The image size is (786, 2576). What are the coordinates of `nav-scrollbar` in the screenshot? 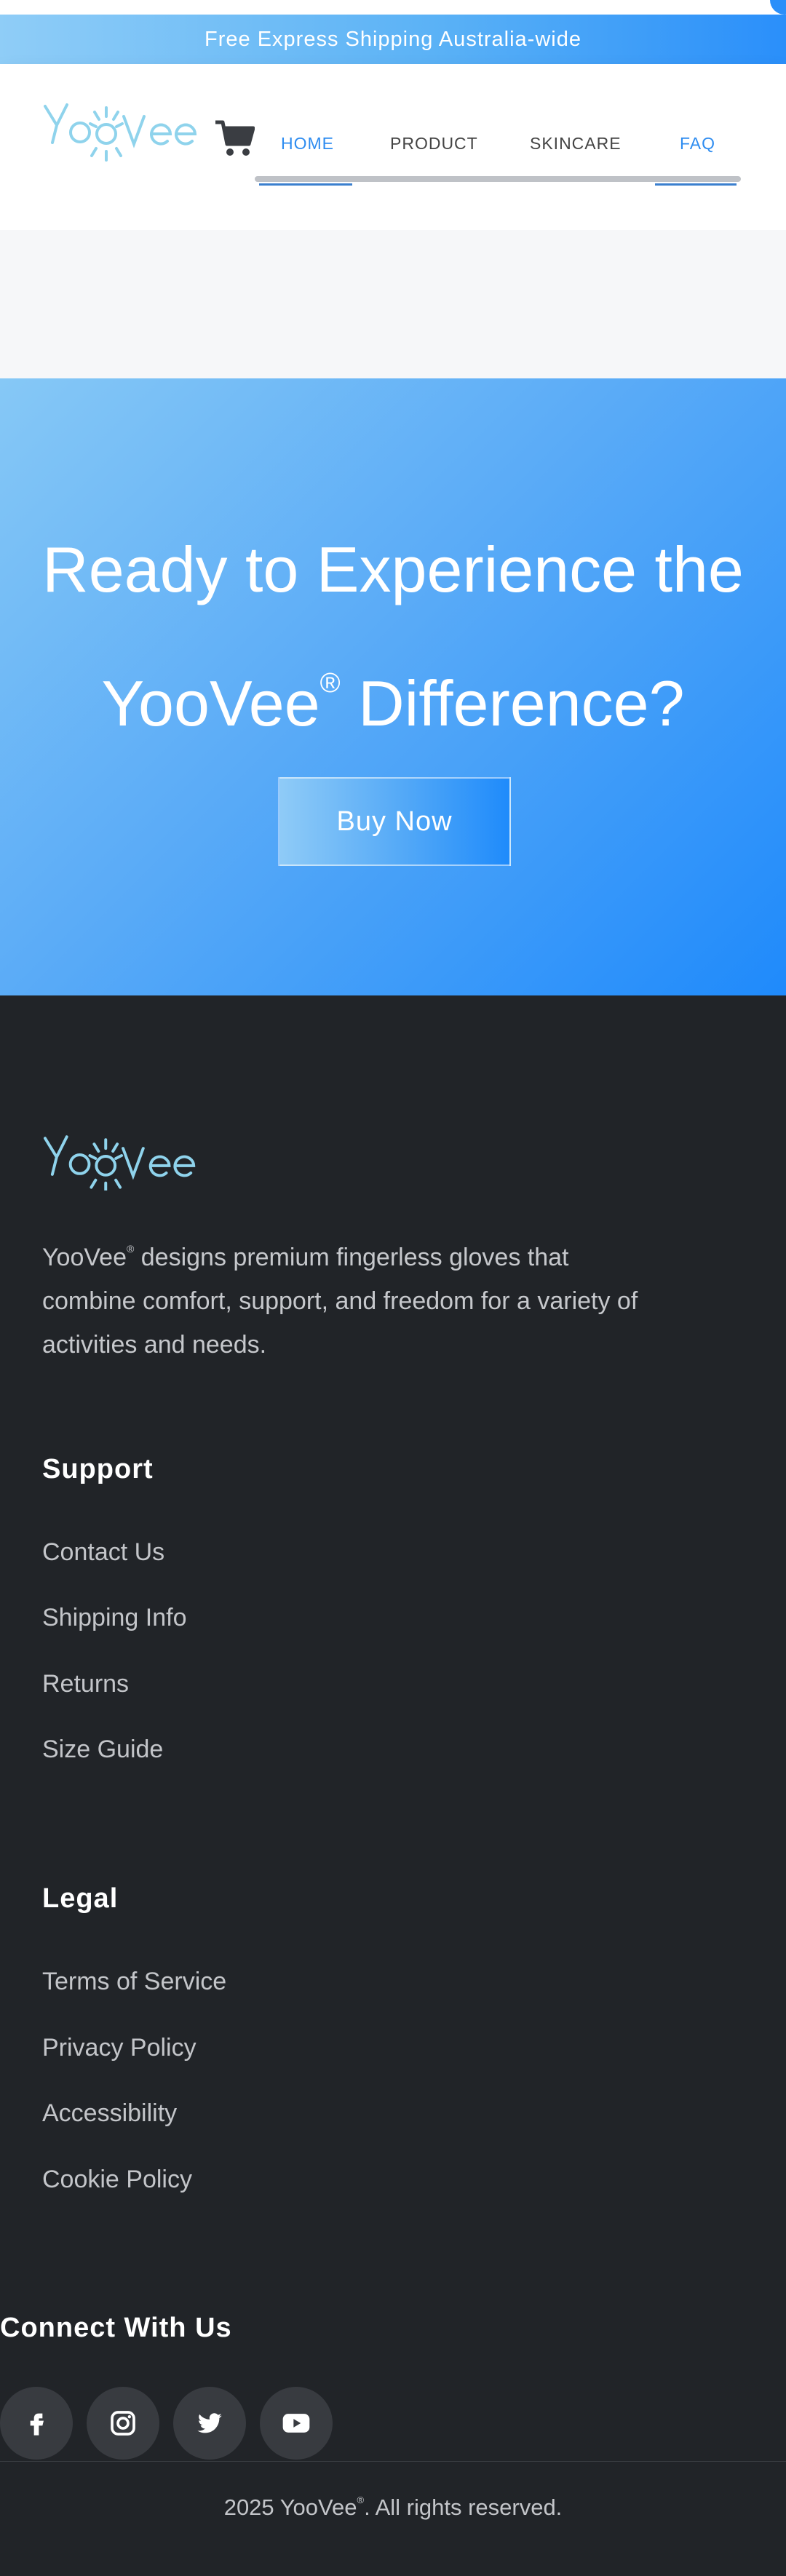 It's located at (498, 179).